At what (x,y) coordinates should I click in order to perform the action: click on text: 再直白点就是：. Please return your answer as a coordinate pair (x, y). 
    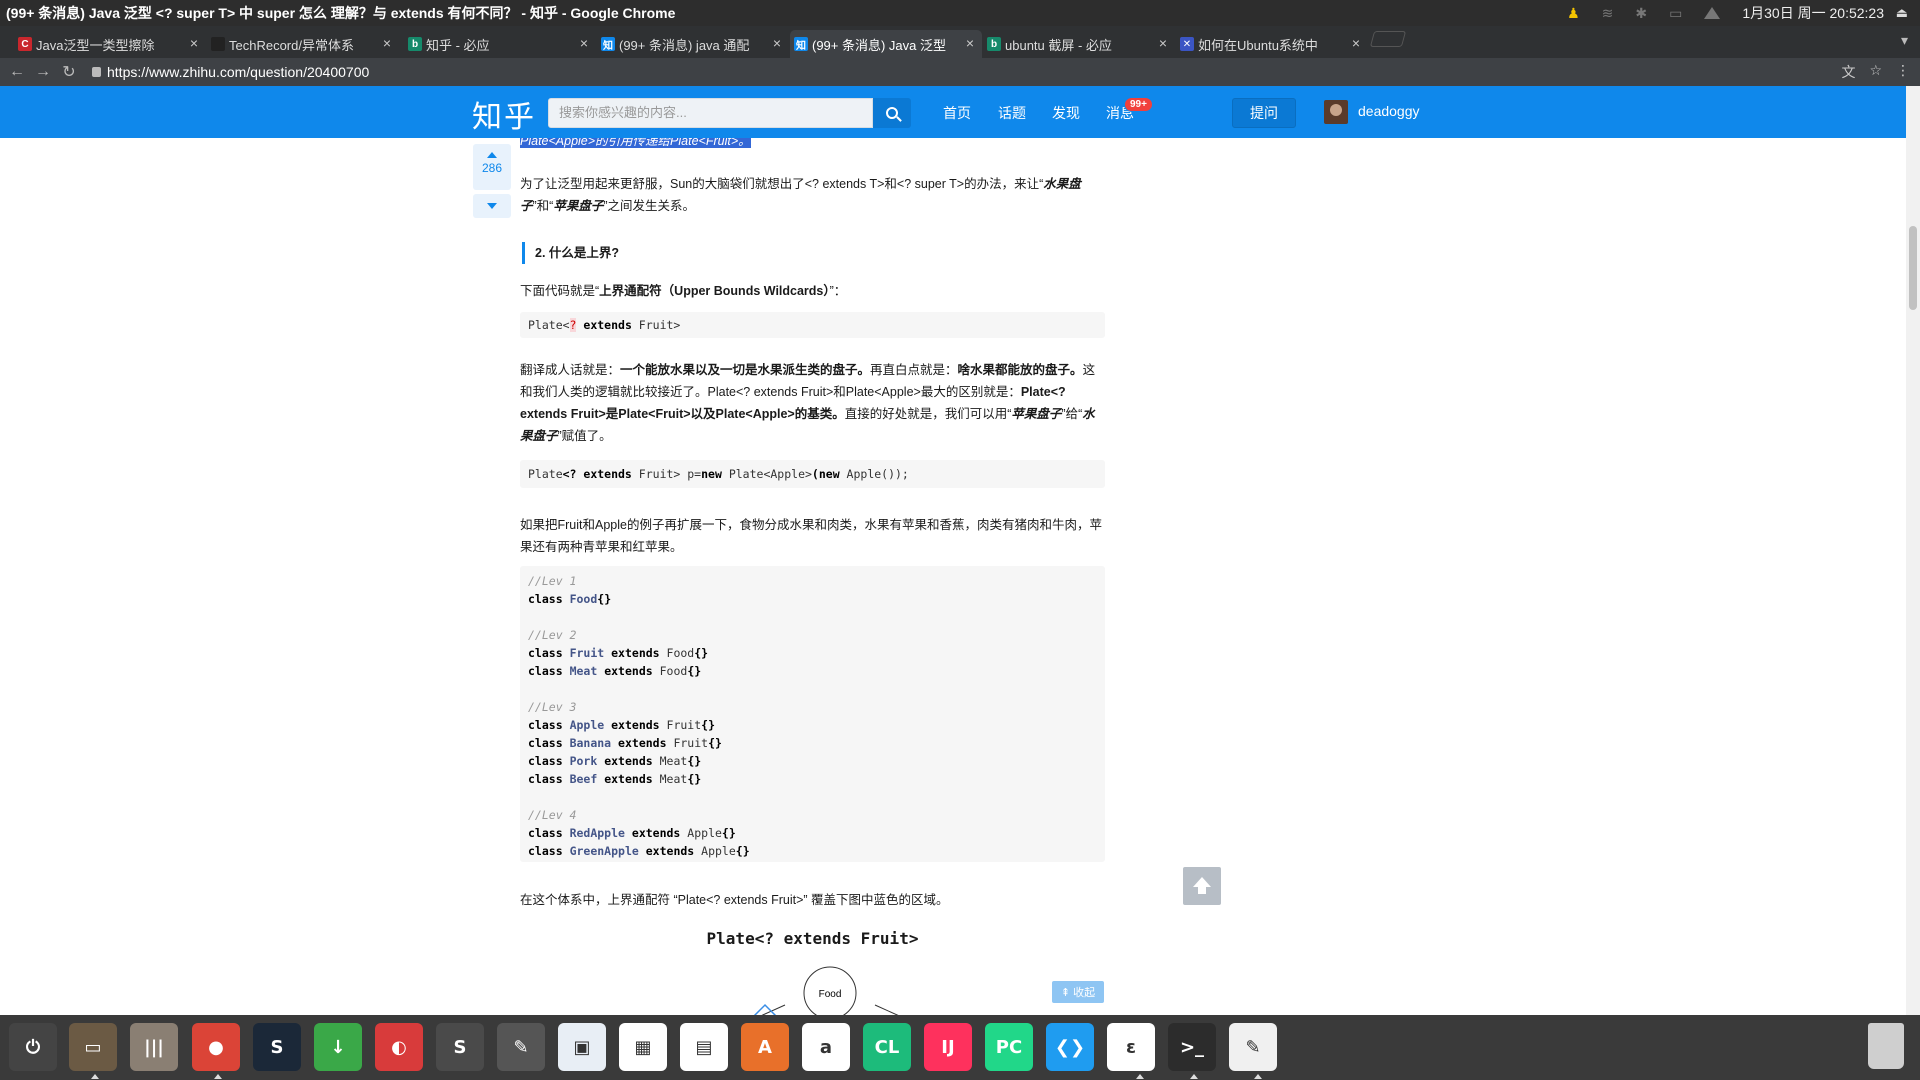
    Looking at the image, I should click on (914, 370).